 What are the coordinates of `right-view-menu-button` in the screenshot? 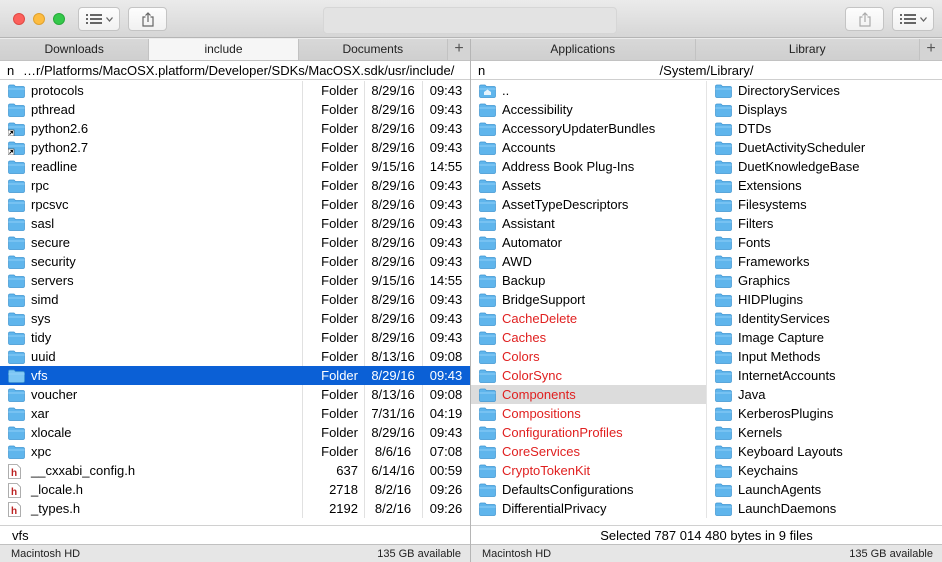 It's located at (913, 19).